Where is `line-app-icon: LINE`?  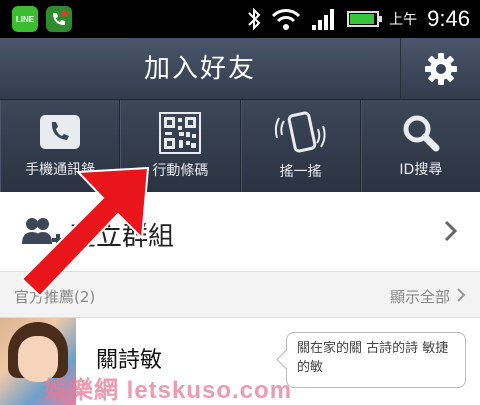
line-app-icon: LINE is located at coordinates (25, 19).